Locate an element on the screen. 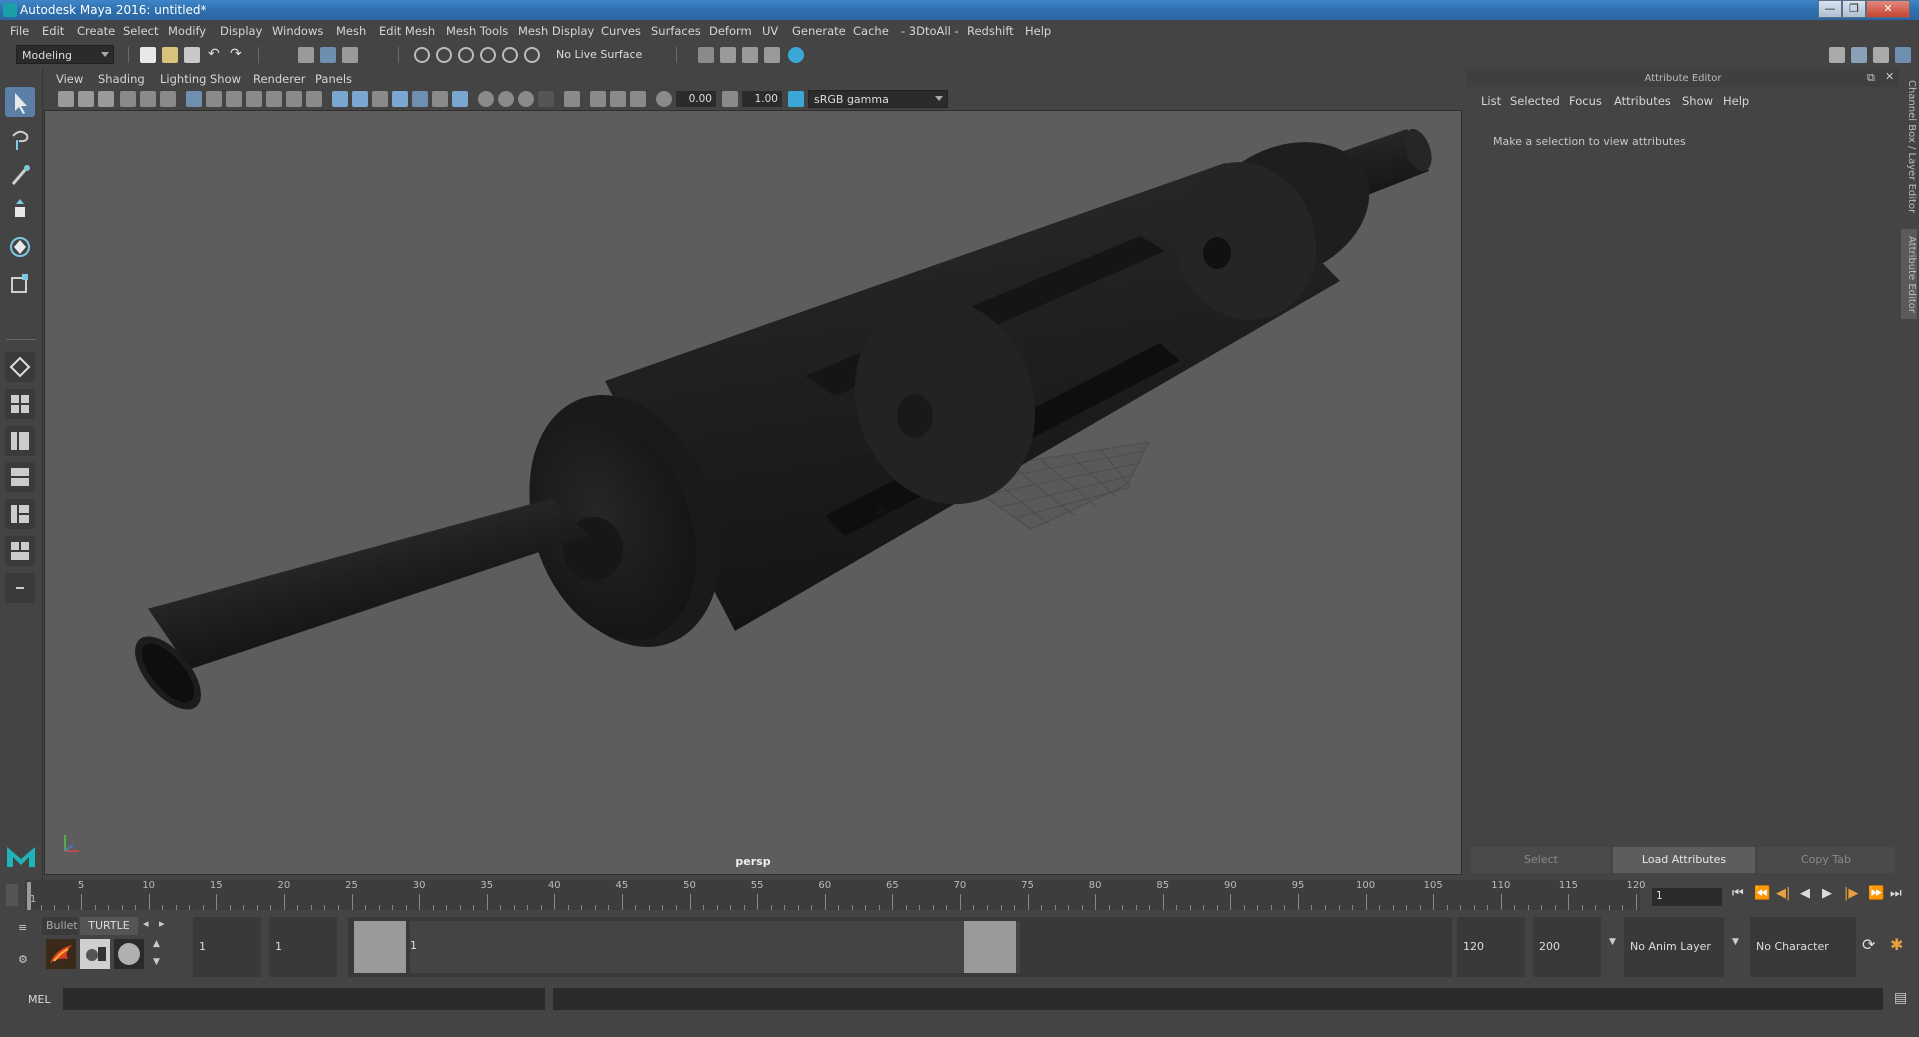 The width and height of the screenshot is (1919, 1037). menu-select: Select is located at coordinates (140, 31).